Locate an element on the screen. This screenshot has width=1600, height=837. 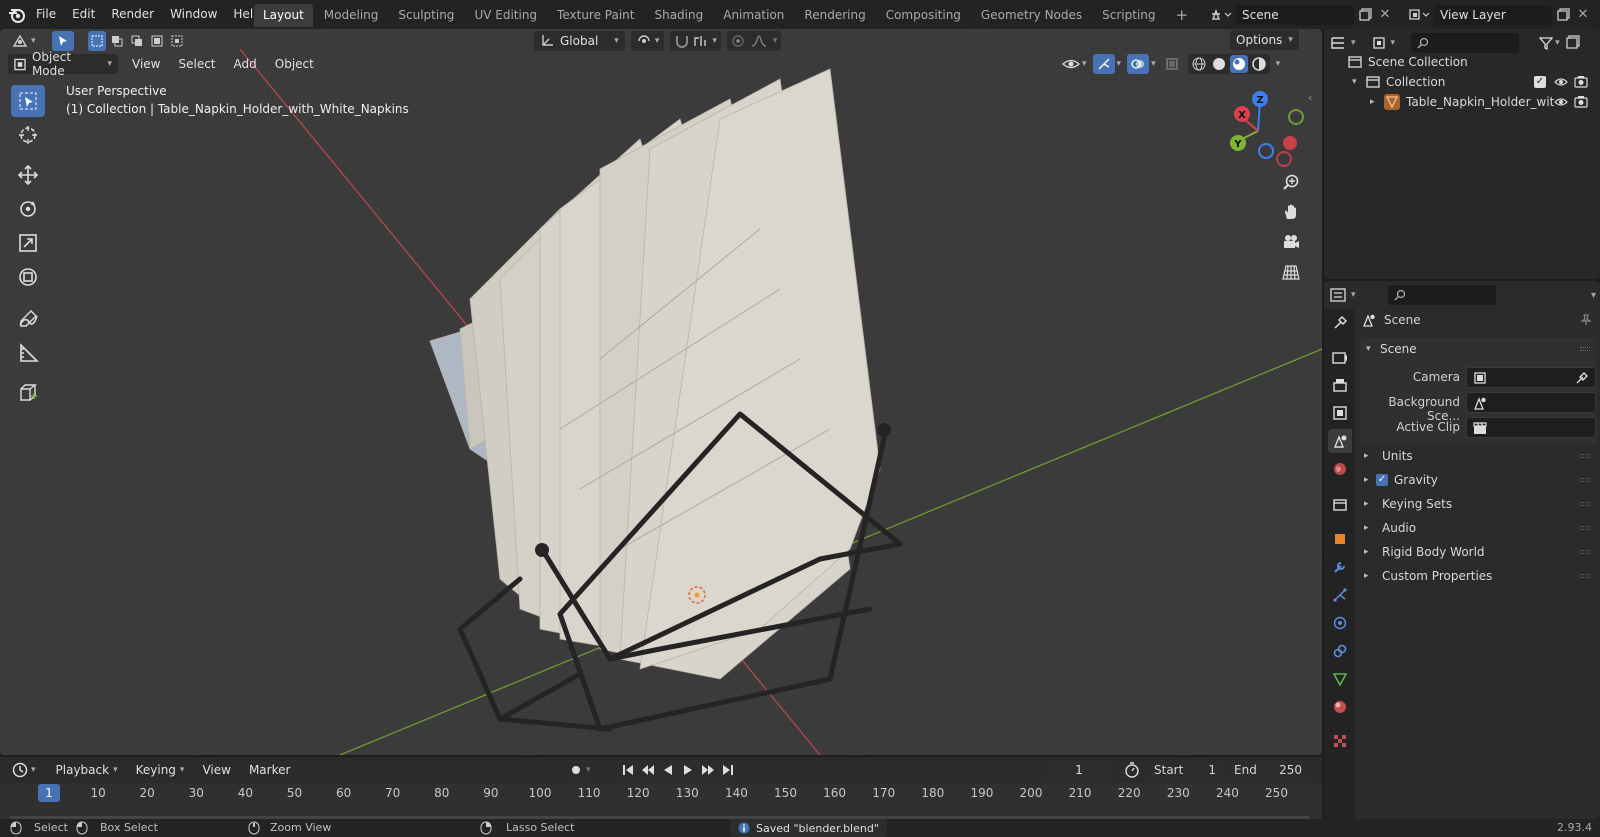
select-box-tool is located at coordinates (28, 101).